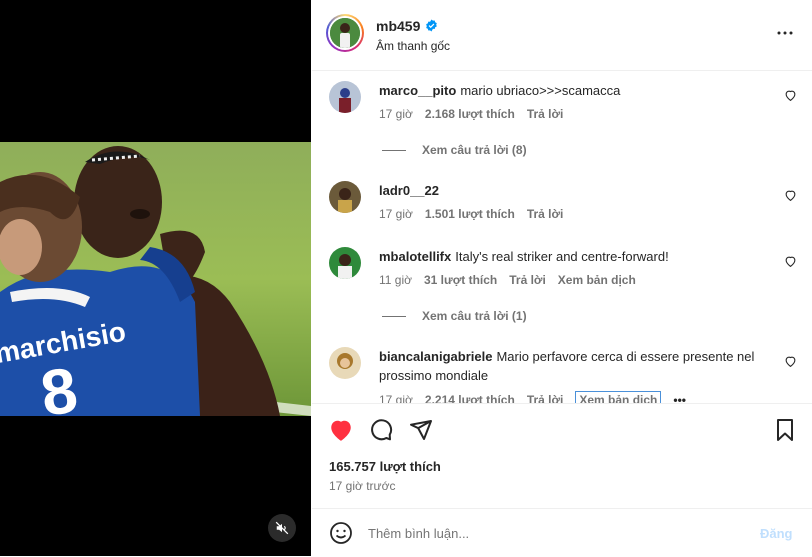 The height and width of the screenshot is (557, 812). I want to click on post-username: mb459, so click(398, 26).